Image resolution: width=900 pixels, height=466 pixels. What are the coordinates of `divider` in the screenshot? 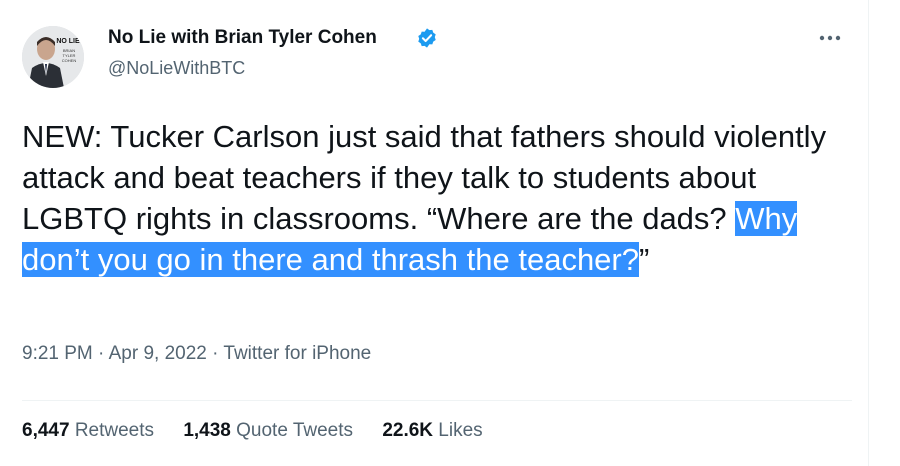 It's located at (437, 400).